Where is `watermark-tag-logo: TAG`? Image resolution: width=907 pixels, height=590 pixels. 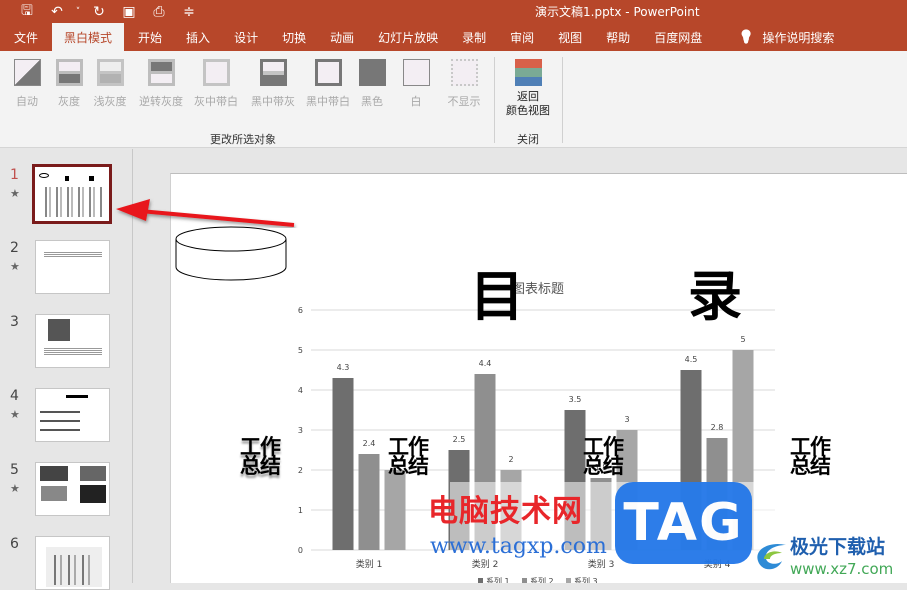
watermark-tag-logo: TAG is located at coordinates (683, 523).